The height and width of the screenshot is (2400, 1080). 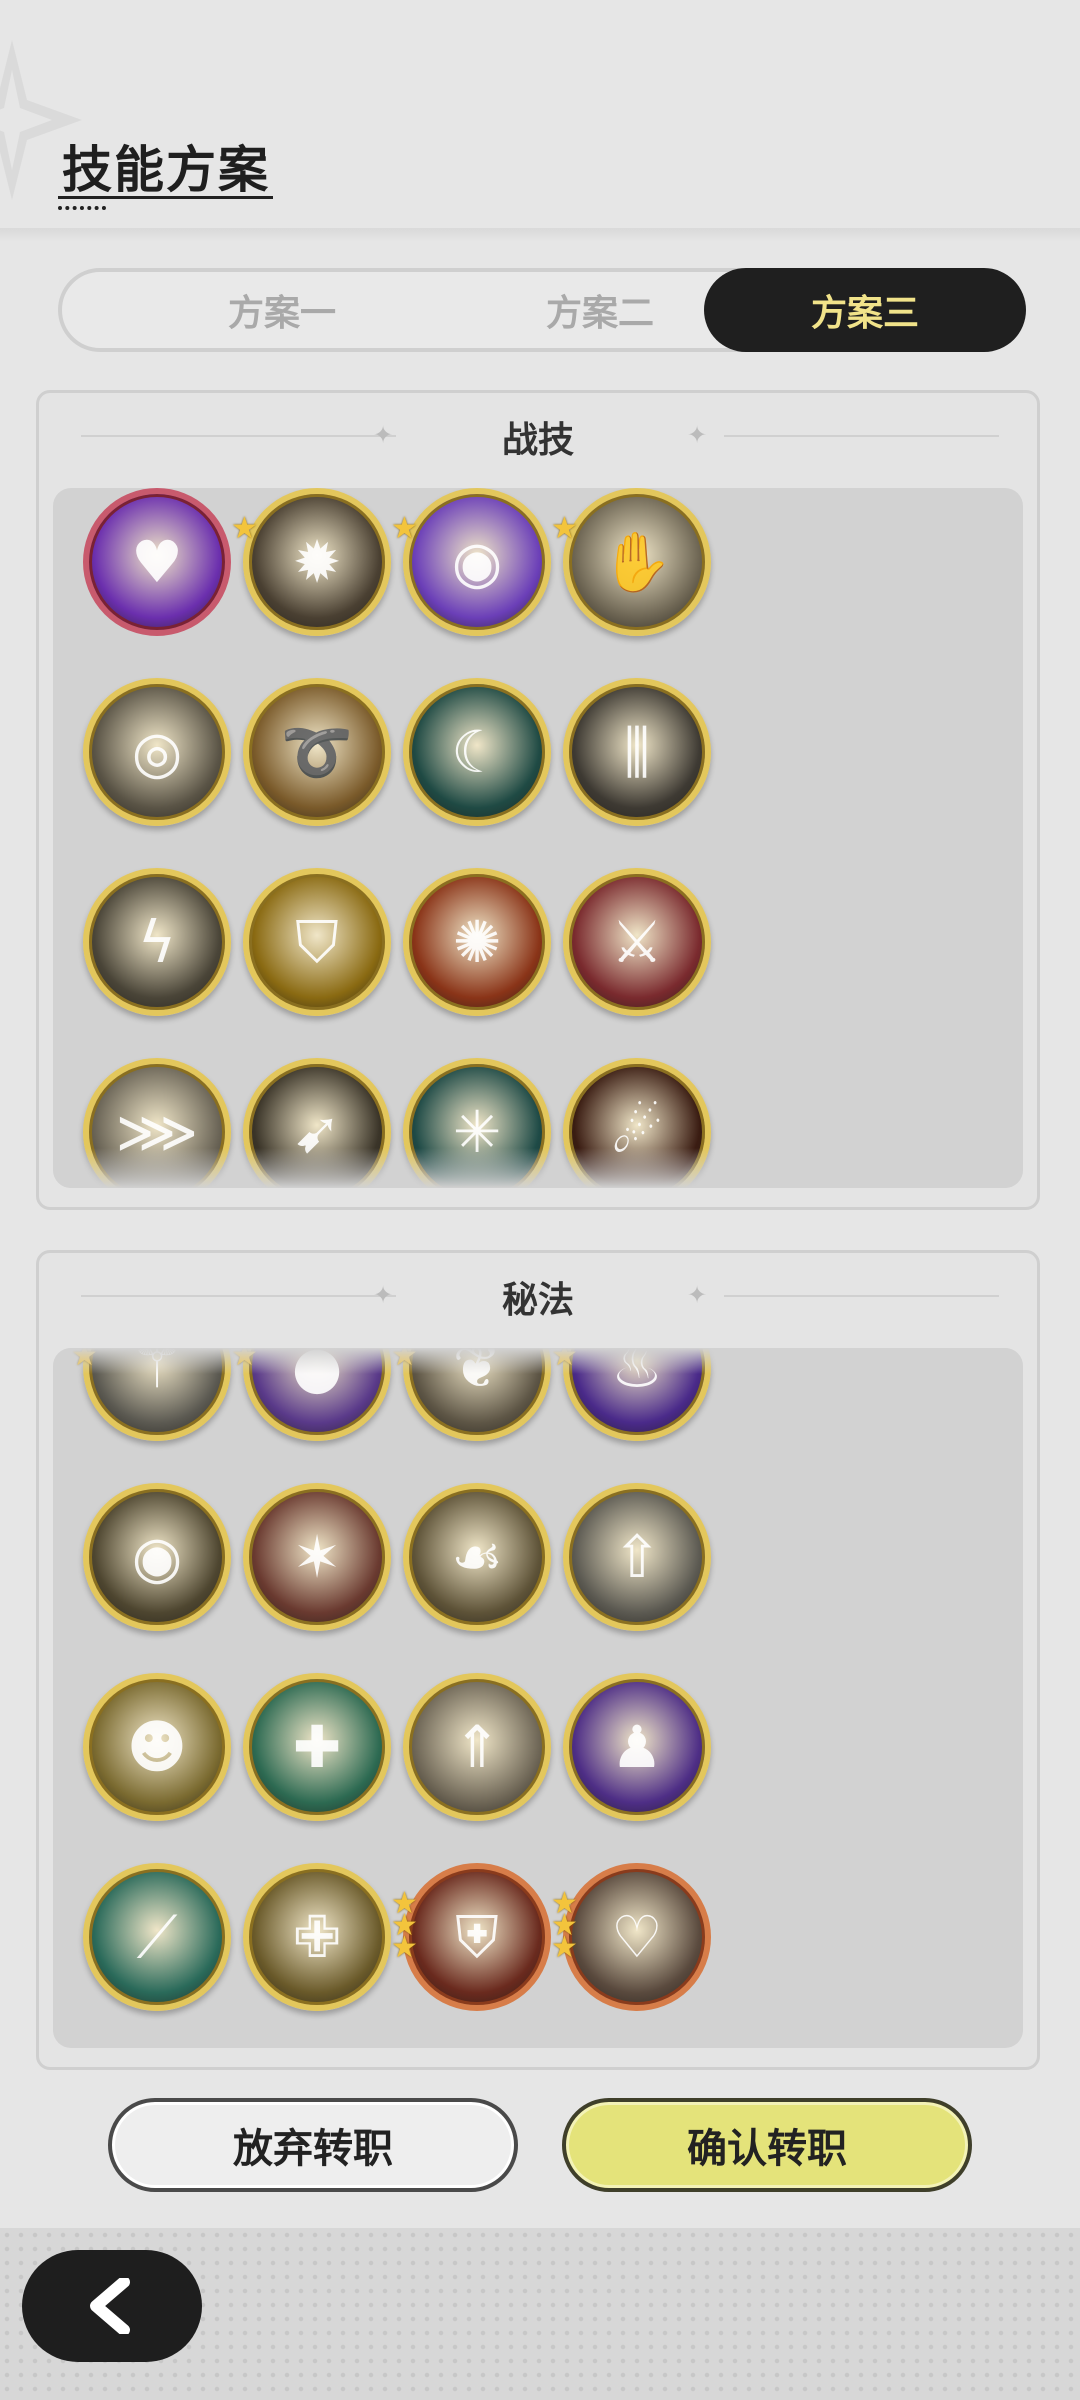 I want to click on skill-slot: ✚, so click(x=317, y=1747).